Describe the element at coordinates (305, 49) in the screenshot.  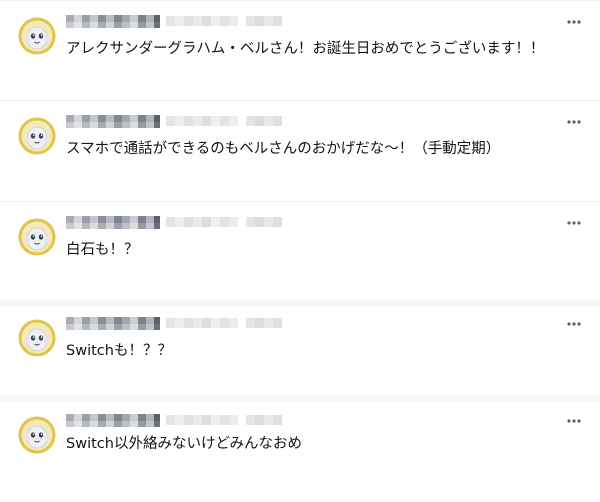
I see `post-text: アレクサンダーグラハム・ベルさん！お誕生日おめでとうございます！！` at that location.